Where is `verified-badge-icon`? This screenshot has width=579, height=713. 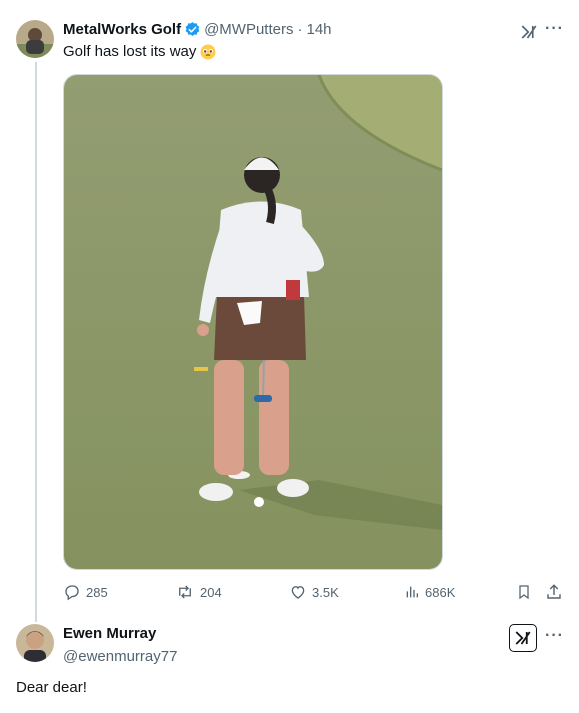 verified-badge-icon is located at coordinates (192, 29).